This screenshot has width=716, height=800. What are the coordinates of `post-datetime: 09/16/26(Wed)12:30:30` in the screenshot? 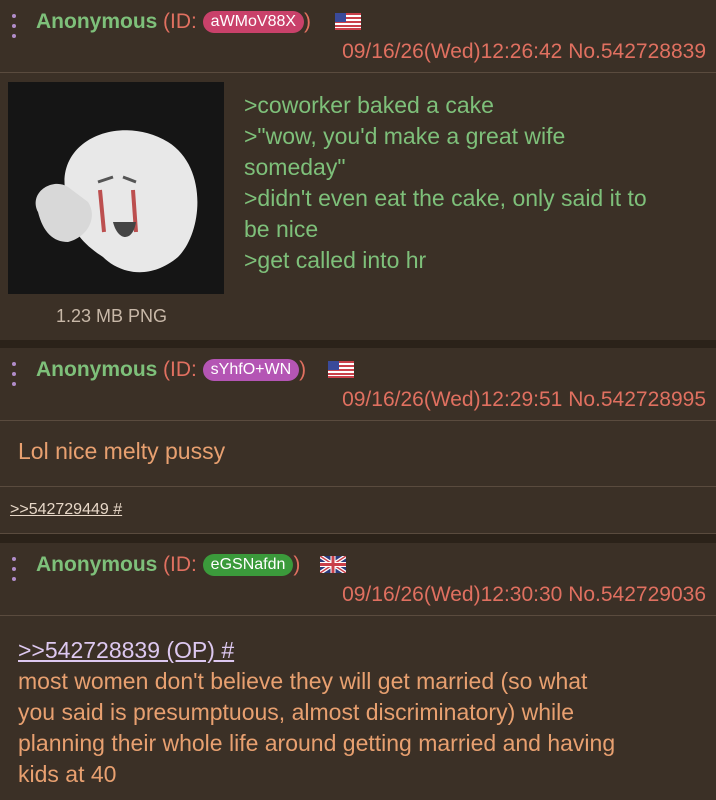 It's located at (452, 594).